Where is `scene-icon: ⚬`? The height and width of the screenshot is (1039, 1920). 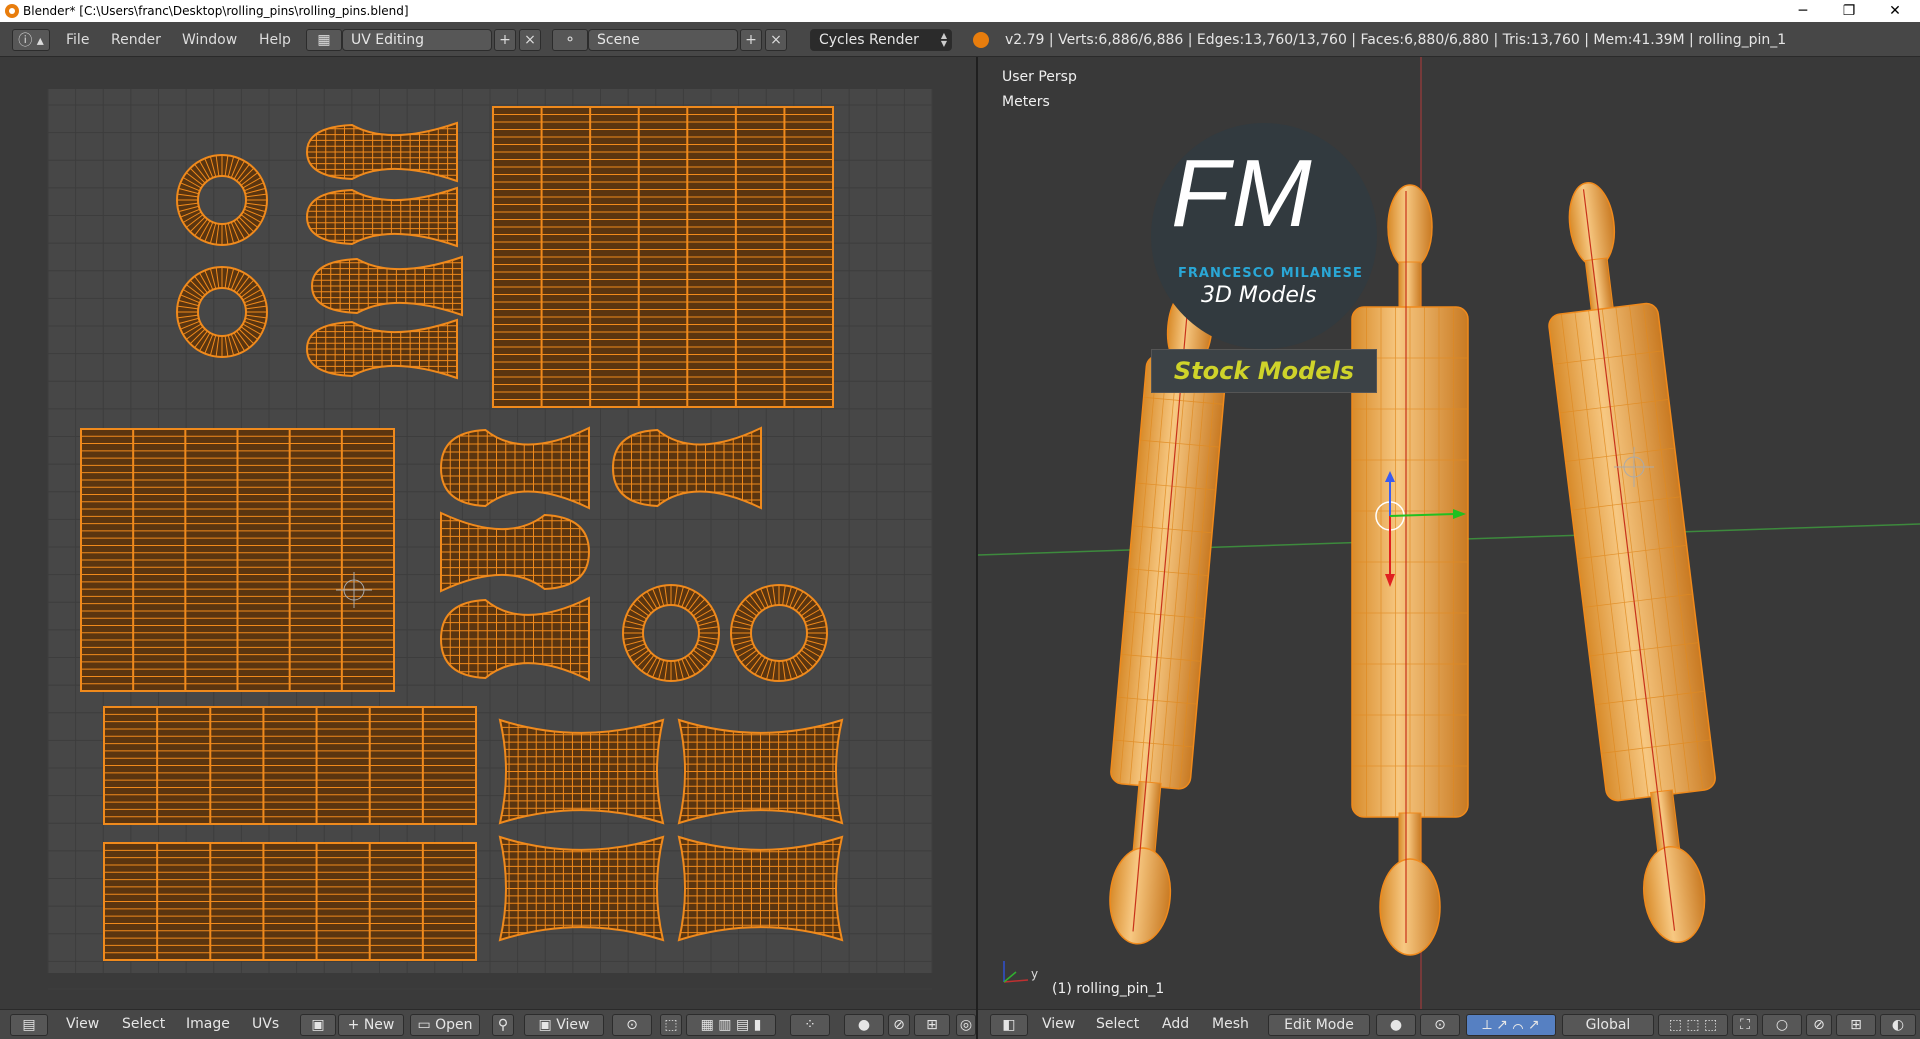
scene-icon: ⚬ is located at coordinates (570, 40).